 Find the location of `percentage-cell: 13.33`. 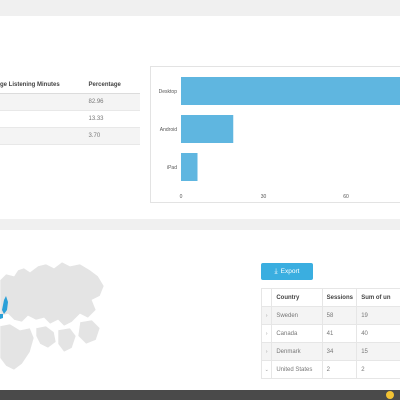

percentage-cell: 13.33 is located at coordinates (113, 119).